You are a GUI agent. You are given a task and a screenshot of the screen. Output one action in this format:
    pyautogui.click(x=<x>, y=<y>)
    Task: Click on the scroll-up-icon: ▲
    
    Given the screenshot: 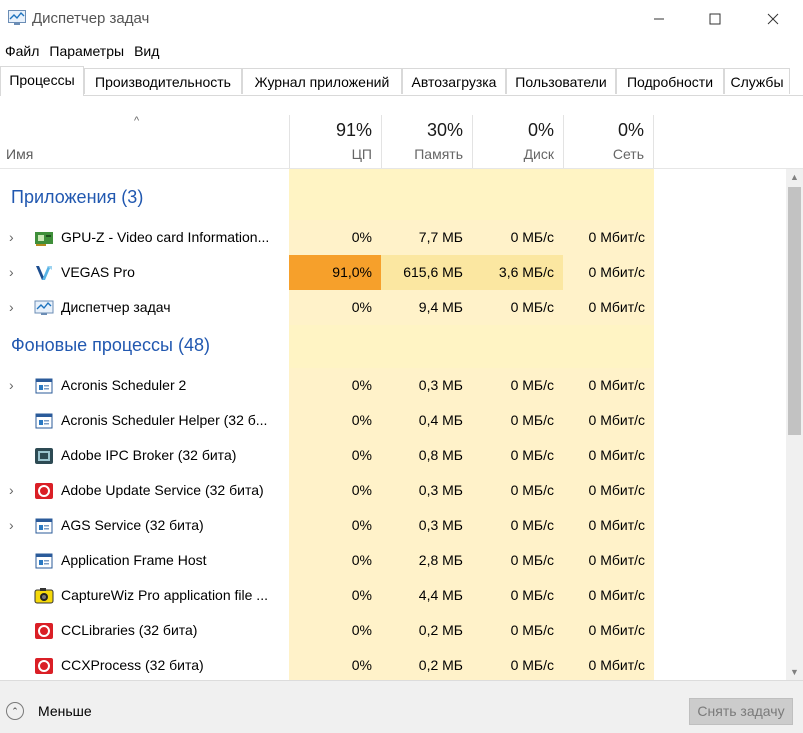 What is the action you would take?
    pyautogui.click(x=794, y=177)
    